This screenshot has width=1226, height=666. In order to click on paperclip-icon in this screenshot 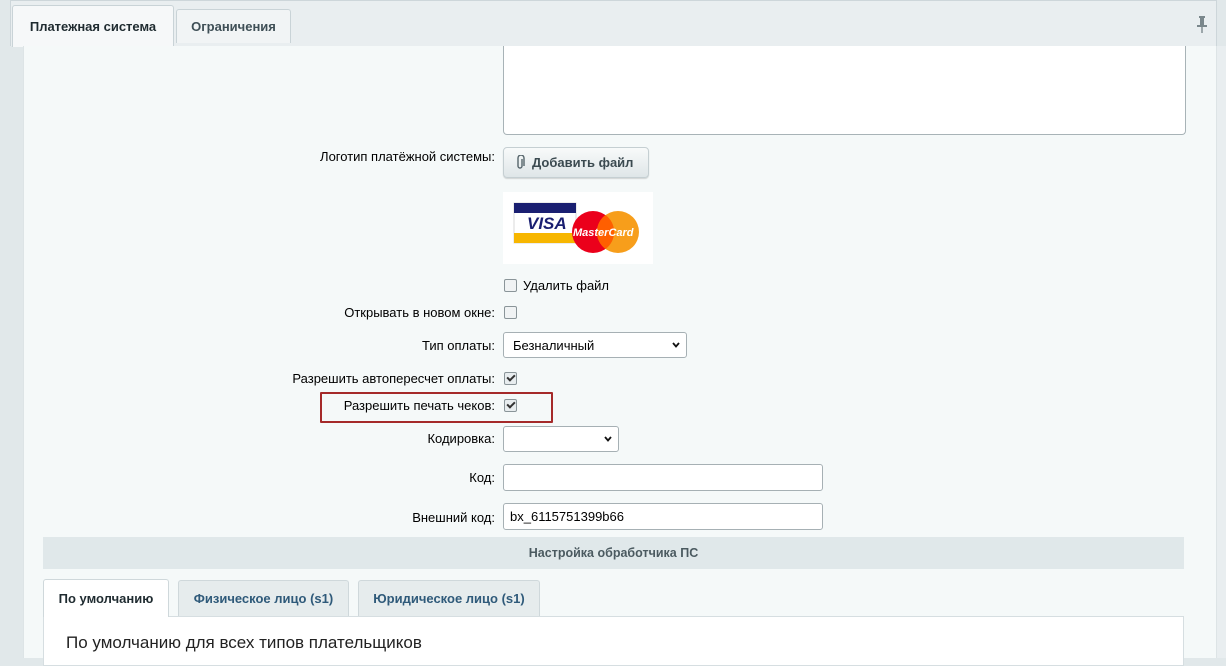, I will do `click(521, 161)`.